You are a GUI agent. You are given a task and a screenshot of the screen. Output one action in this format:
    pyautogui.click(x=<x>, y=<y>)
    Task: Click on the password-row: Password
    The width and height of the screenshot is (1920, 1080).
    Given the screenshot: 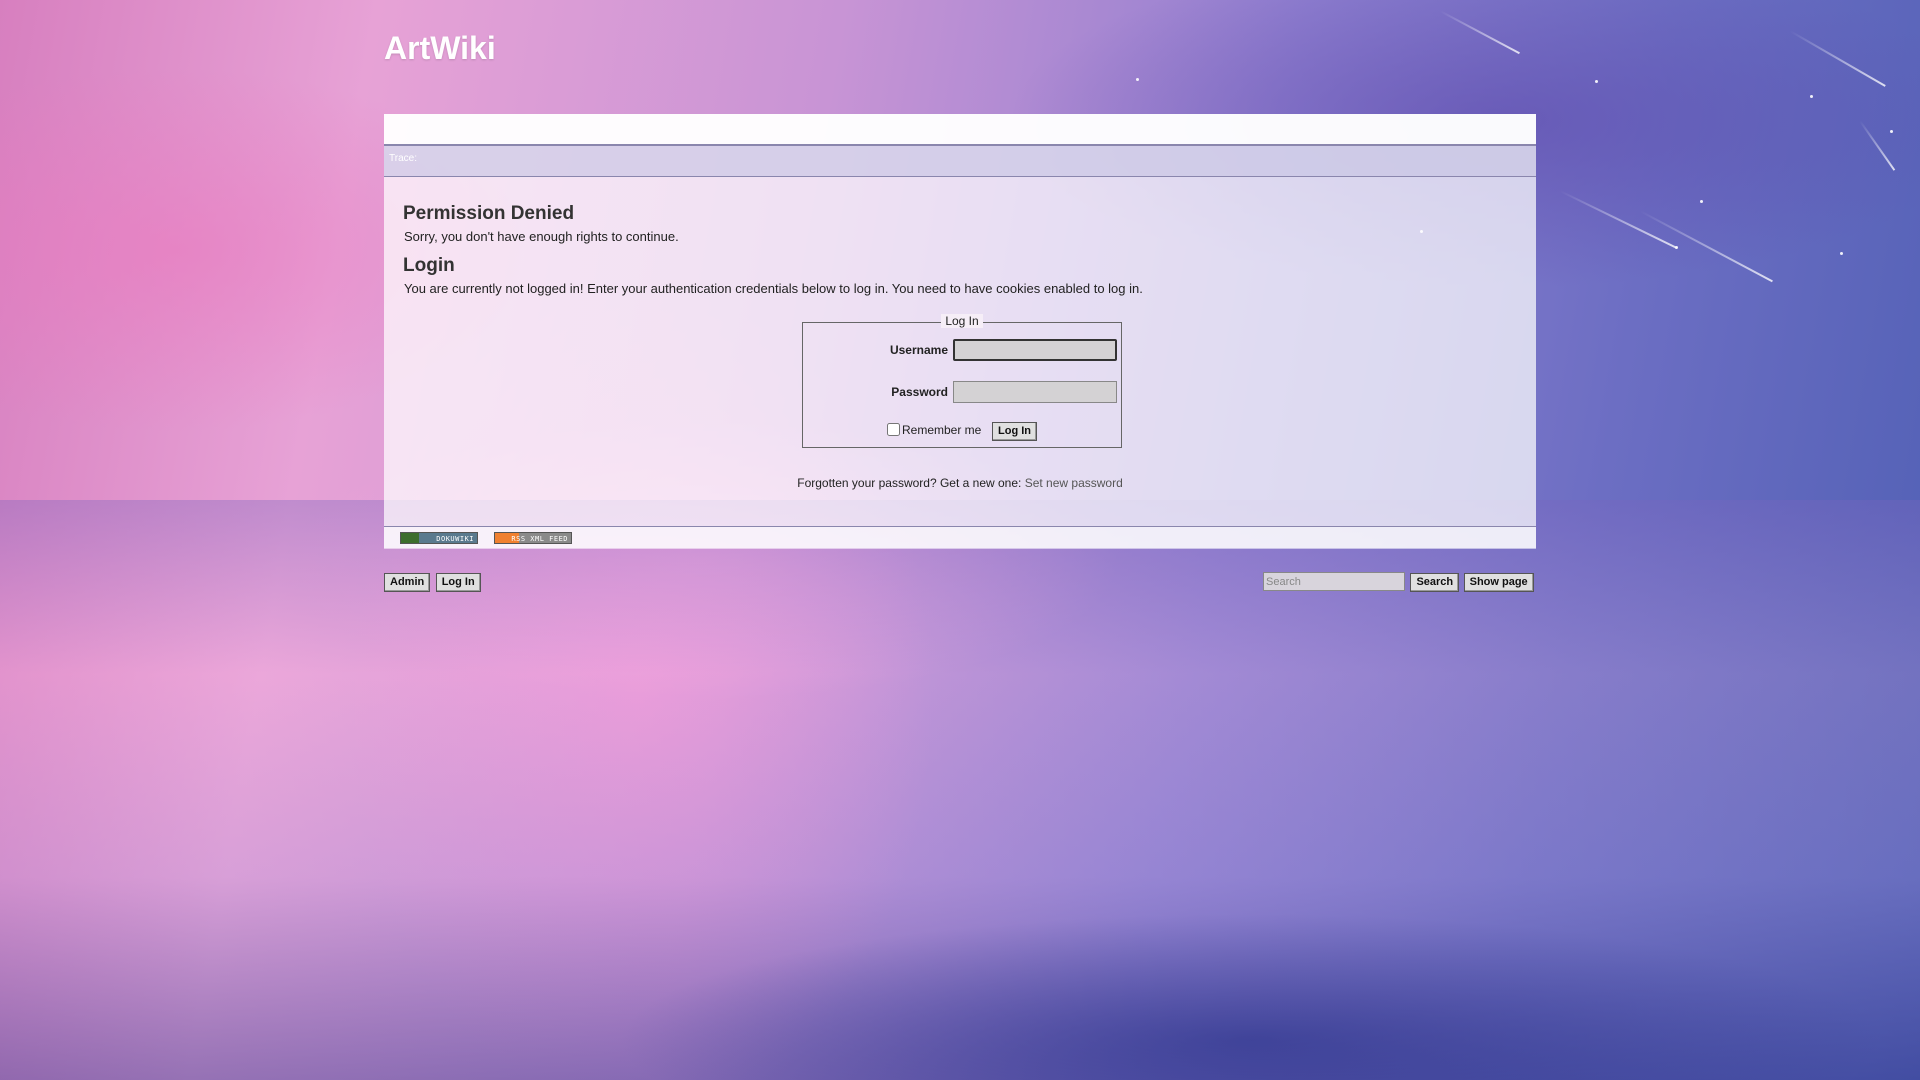 What is the action you would take?
    pyautogui.click(x=962, y=393)
    